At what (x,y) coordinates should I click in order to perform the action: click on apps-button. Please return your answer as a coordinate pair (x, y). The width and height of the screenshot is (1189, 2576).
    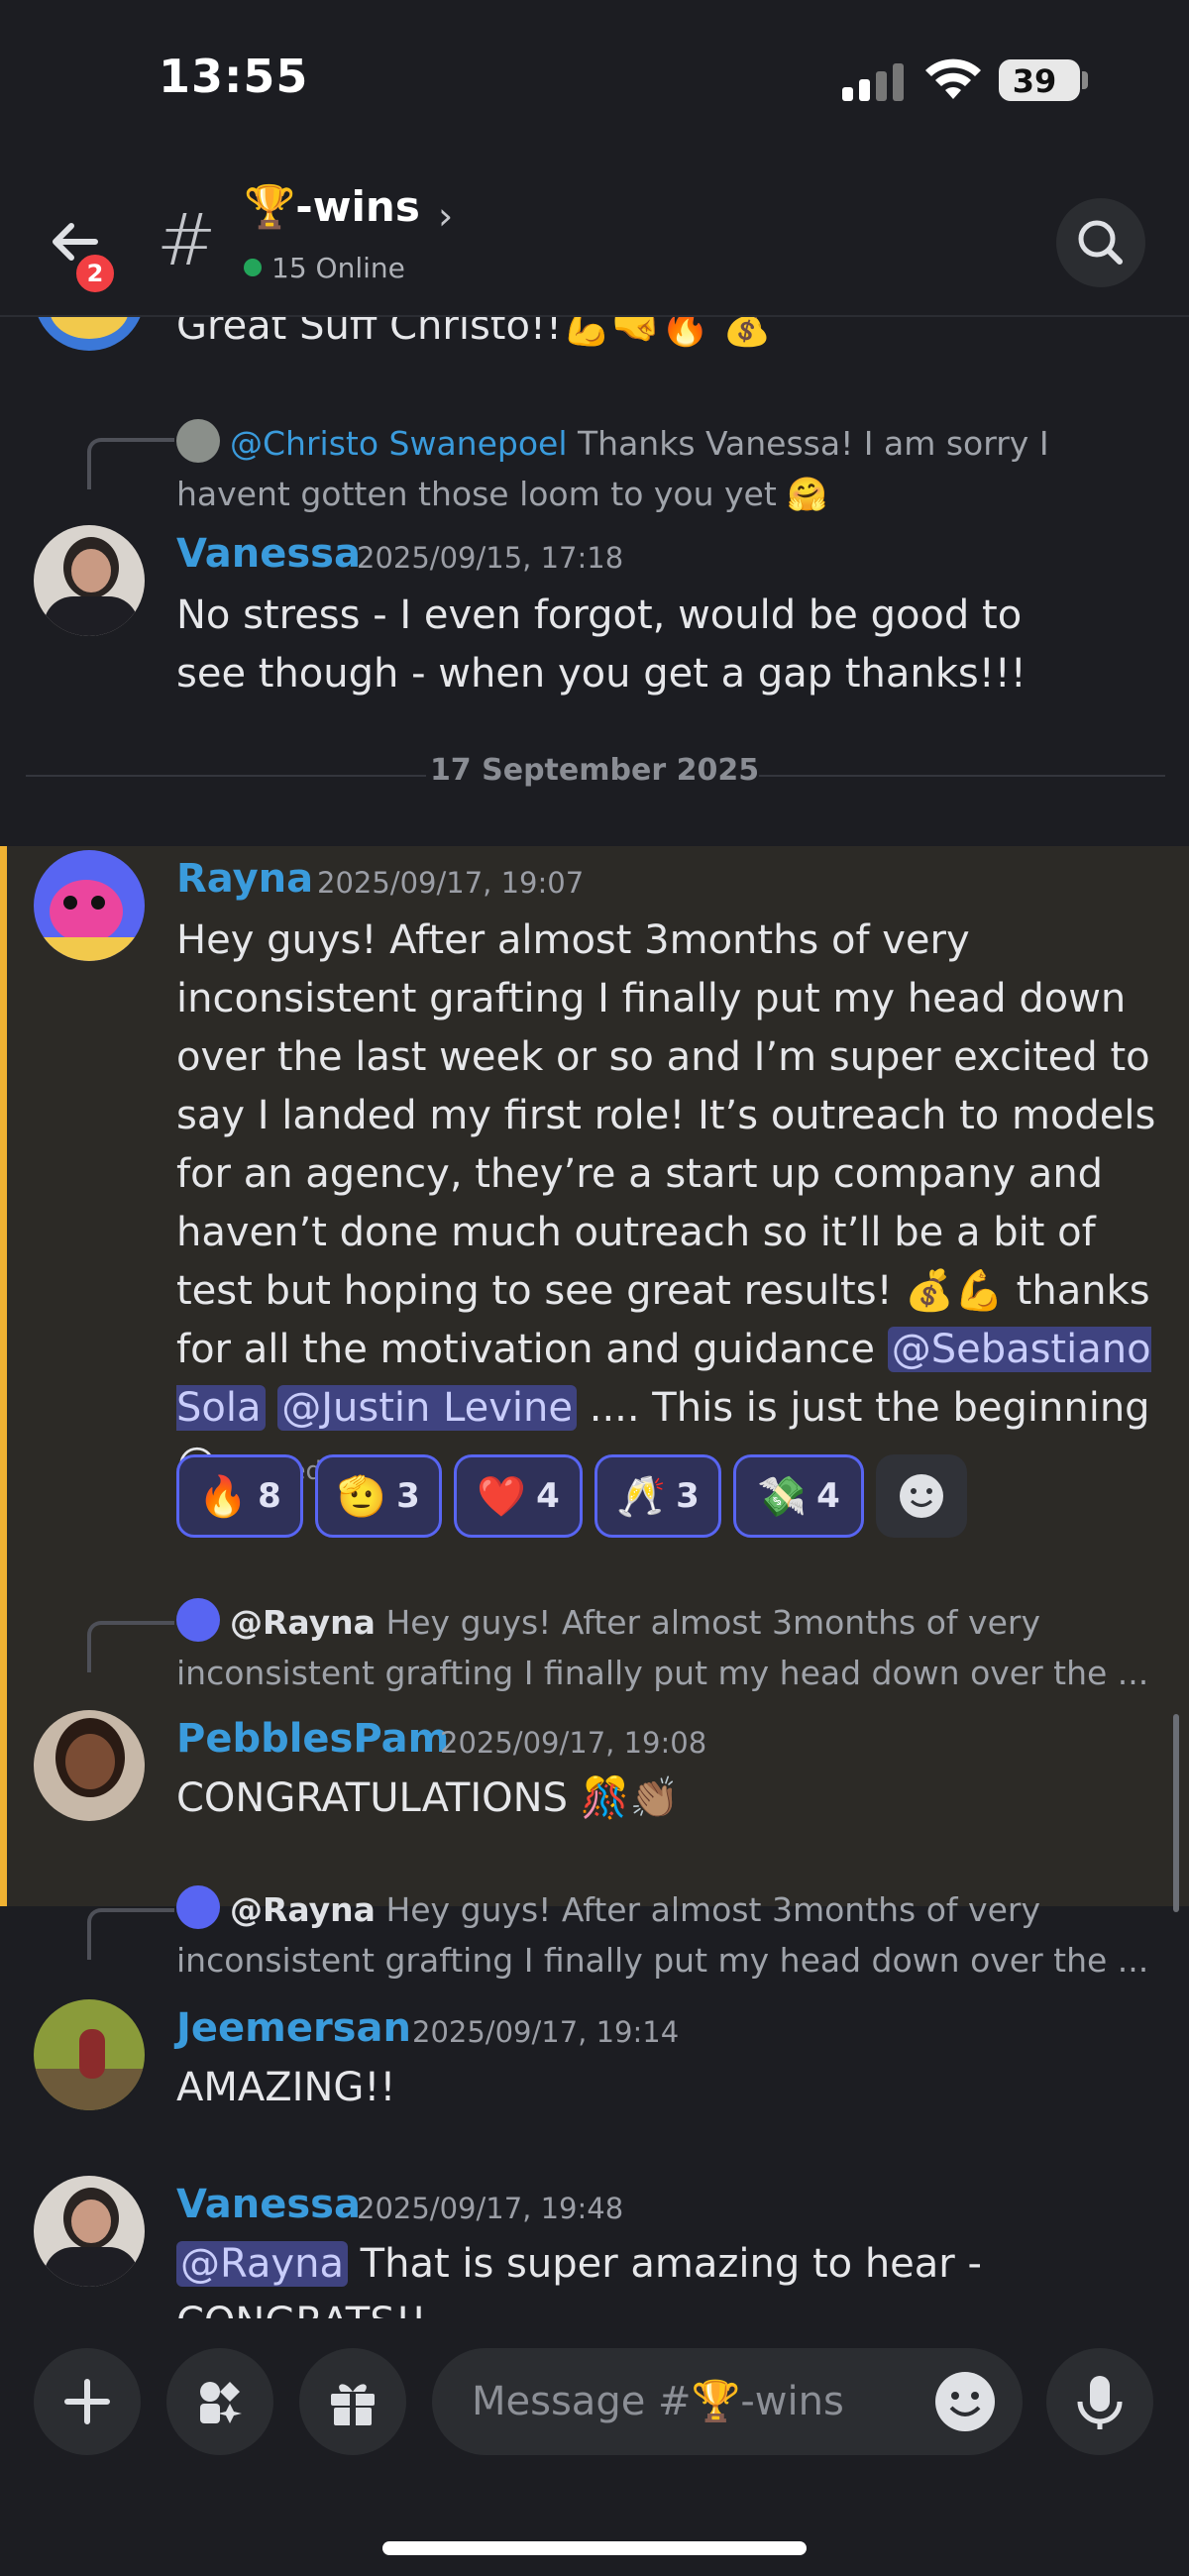
    Looking at the image, I should click on (220, 2401).